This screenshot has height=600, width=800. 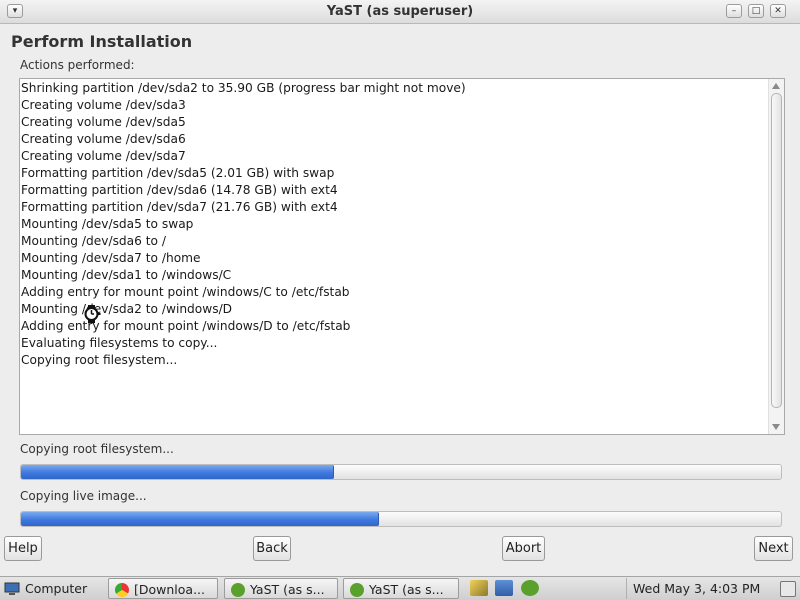 I want to click on chrome-icon, so click(x=122, y=590).